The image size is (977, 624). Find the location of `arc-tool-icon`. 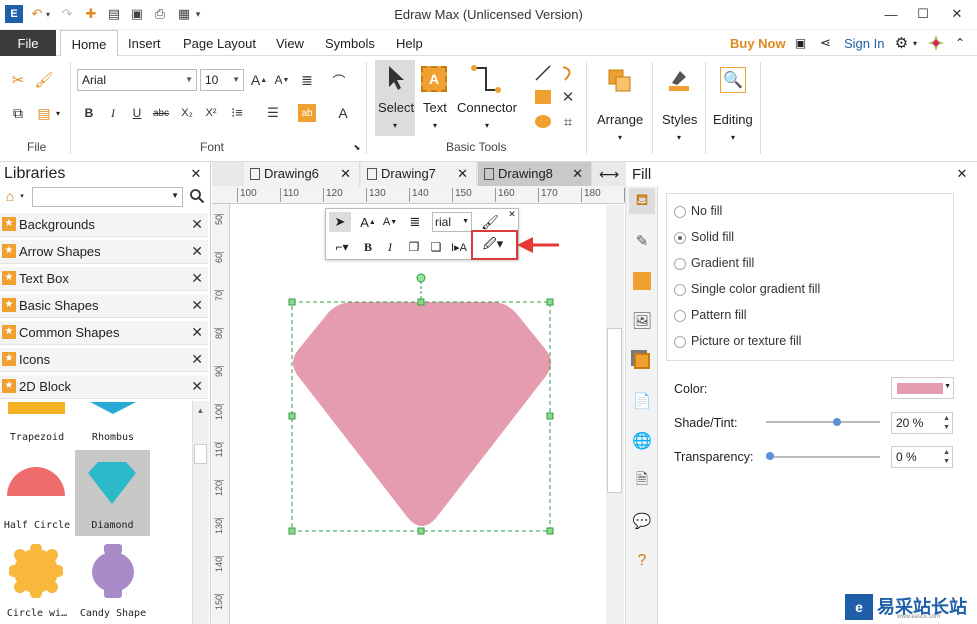

arc-tool-icon is located at coordinates (568, 73).